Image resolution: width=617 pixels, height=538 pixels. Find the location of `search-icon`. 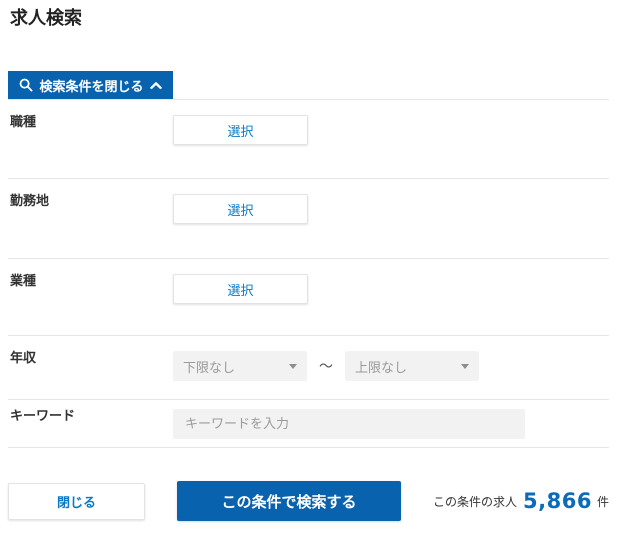

search-icon is located at coordinates (26, 85).